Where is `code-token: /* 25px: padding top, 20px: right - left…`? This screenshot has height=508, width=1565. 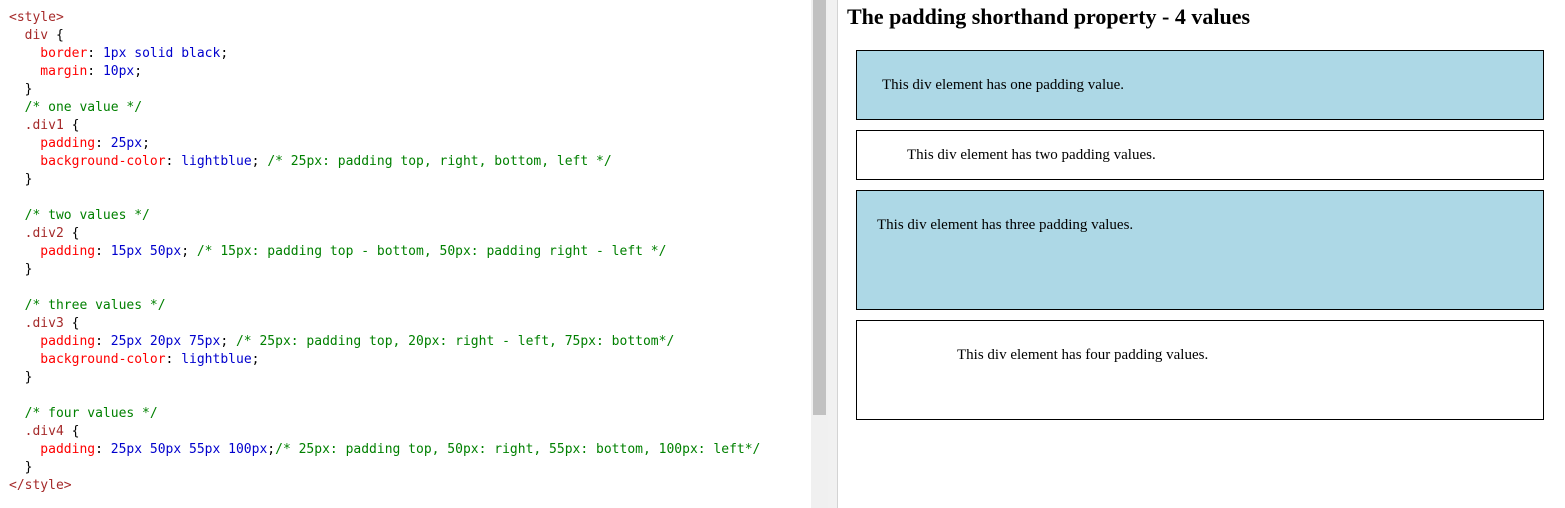 code-token: /* 25px: padding top, 20px: right - left… is located at coordinates (455, 341).